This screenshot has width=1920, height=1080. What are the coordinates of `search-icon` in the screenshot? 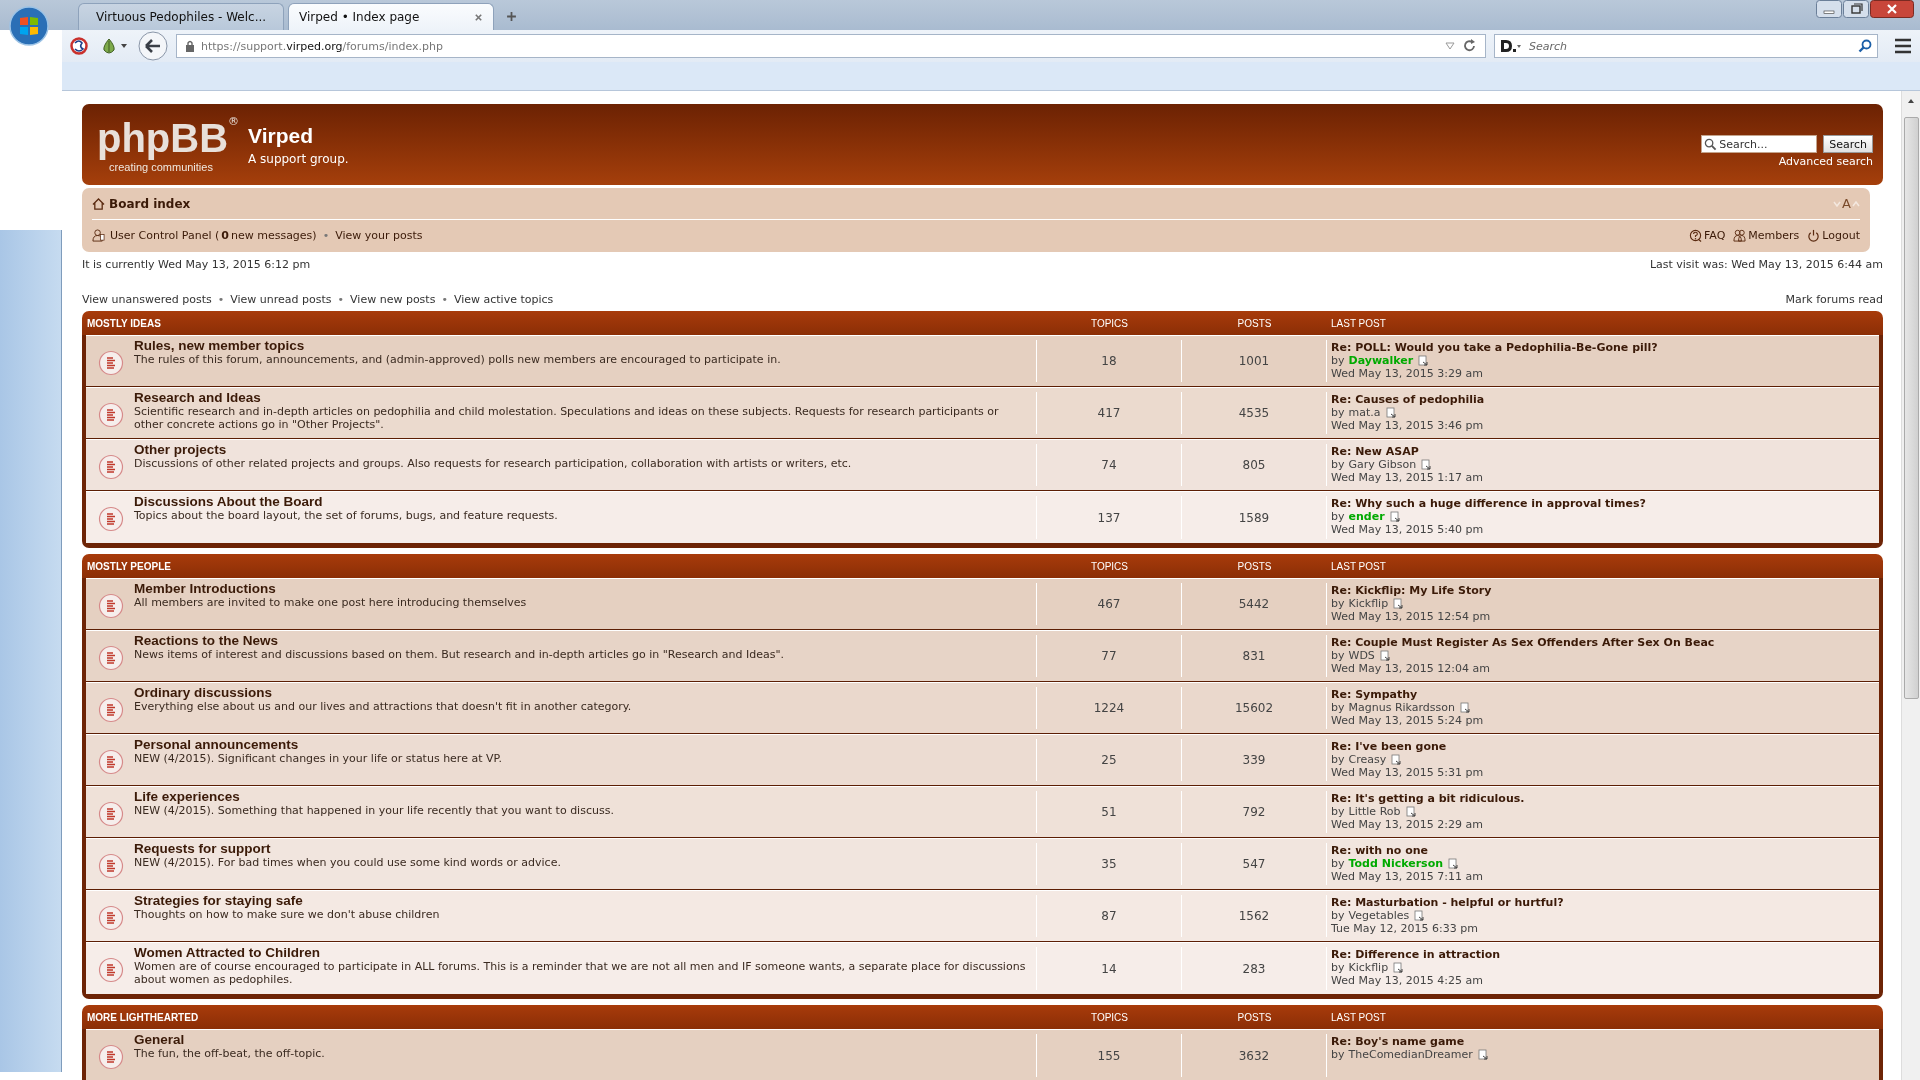 It's located at (1865, 46).